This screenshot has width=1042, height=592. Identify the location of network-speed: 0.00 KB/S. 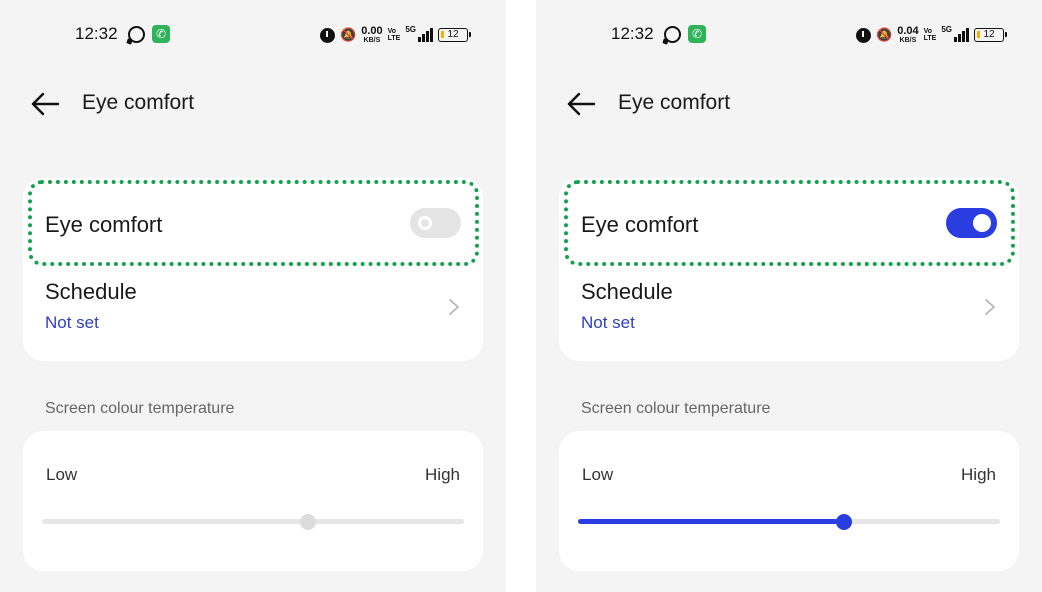
(372, 35).